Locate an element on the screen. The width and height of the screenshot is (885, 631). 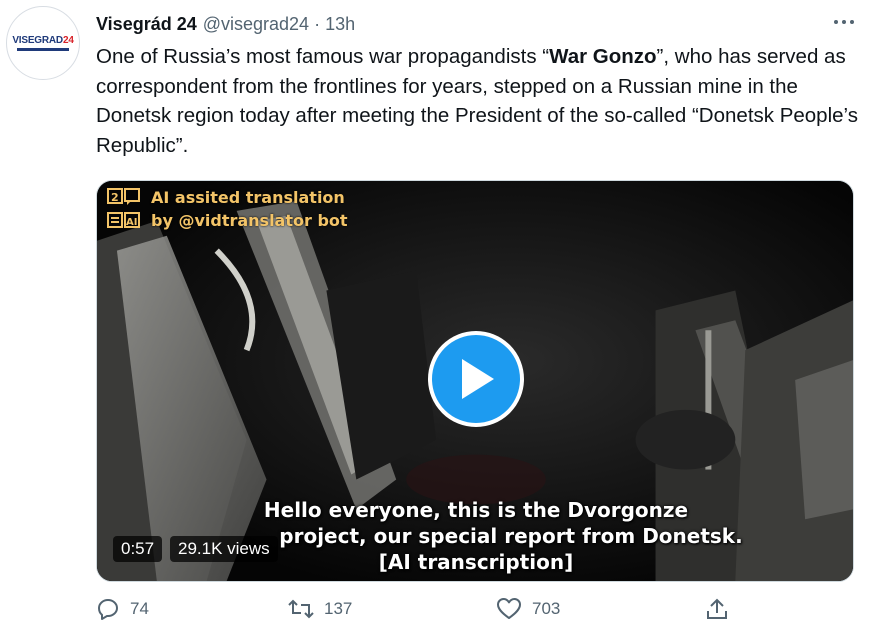
reply-count: 74 is located at coordinates (139, 608).